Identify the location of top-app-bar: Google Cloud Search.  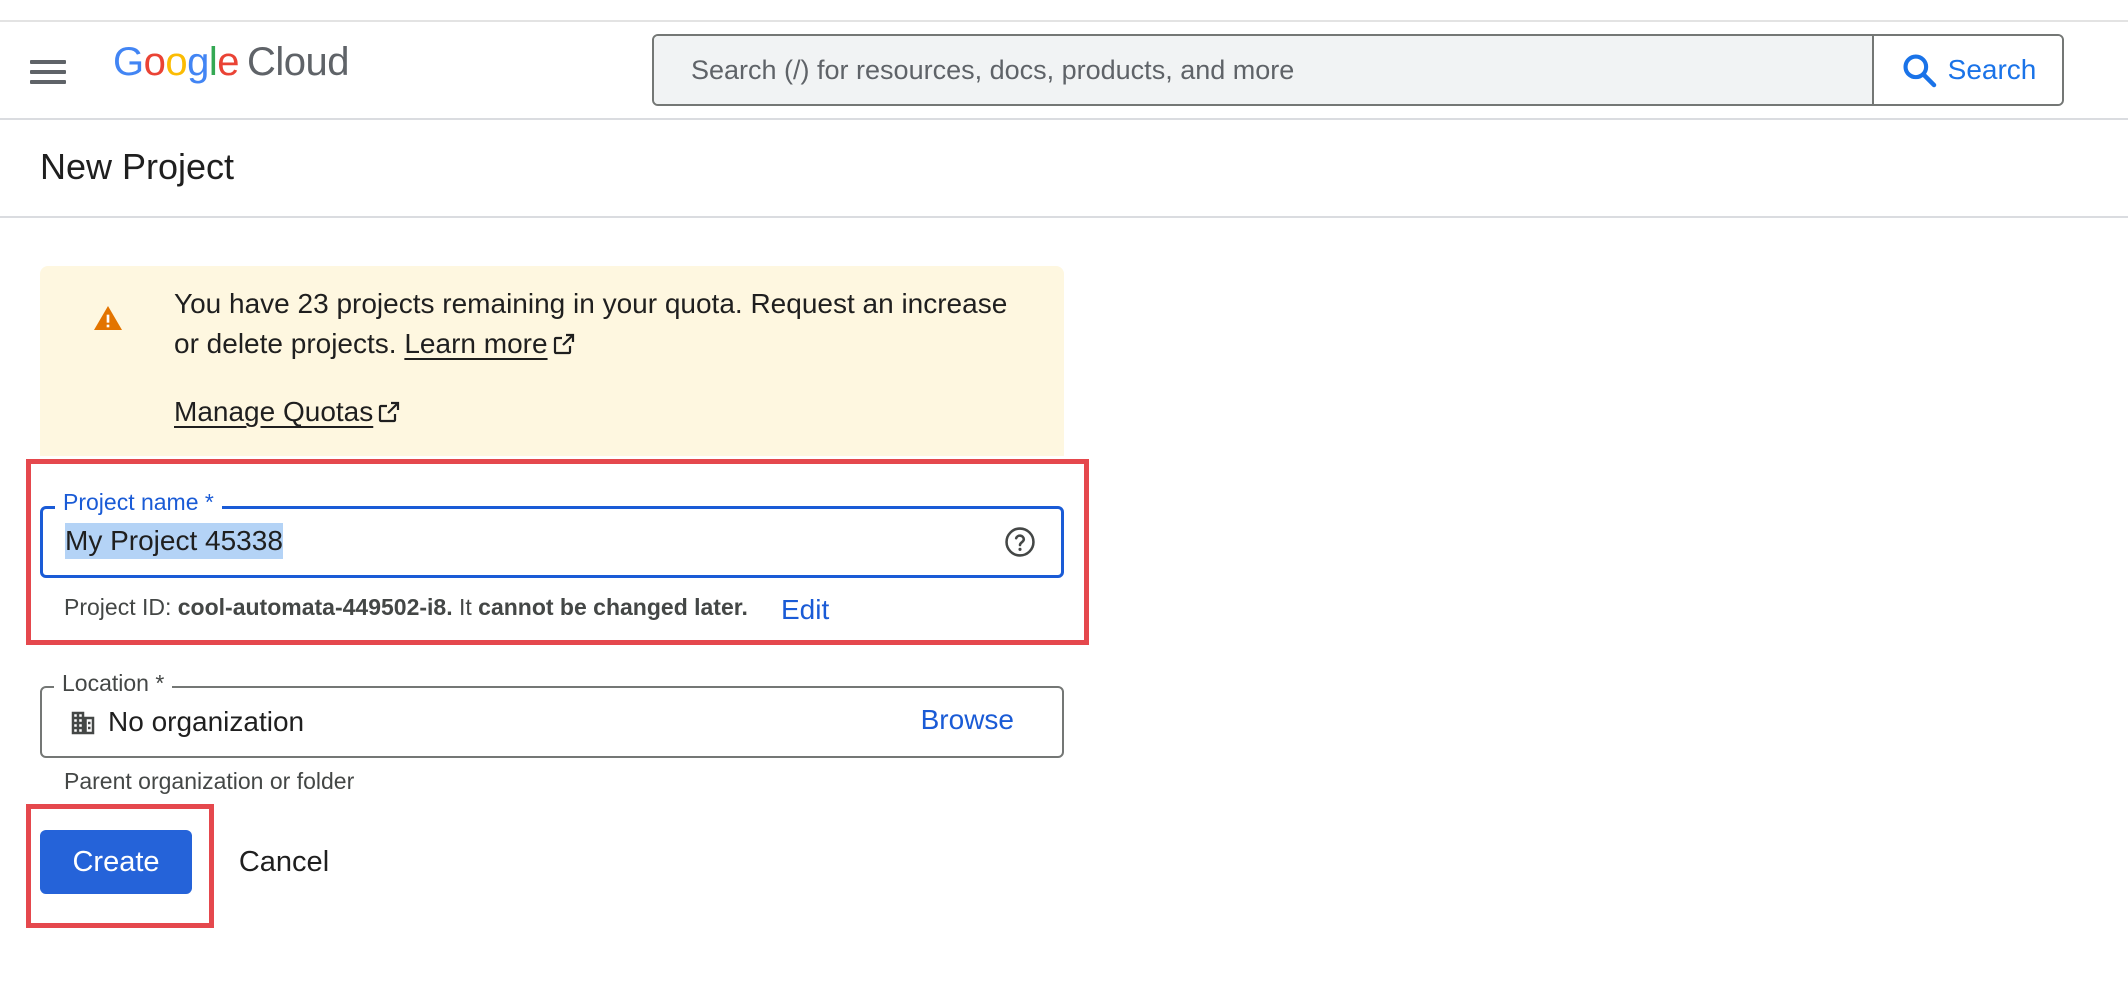
(1064, 71).